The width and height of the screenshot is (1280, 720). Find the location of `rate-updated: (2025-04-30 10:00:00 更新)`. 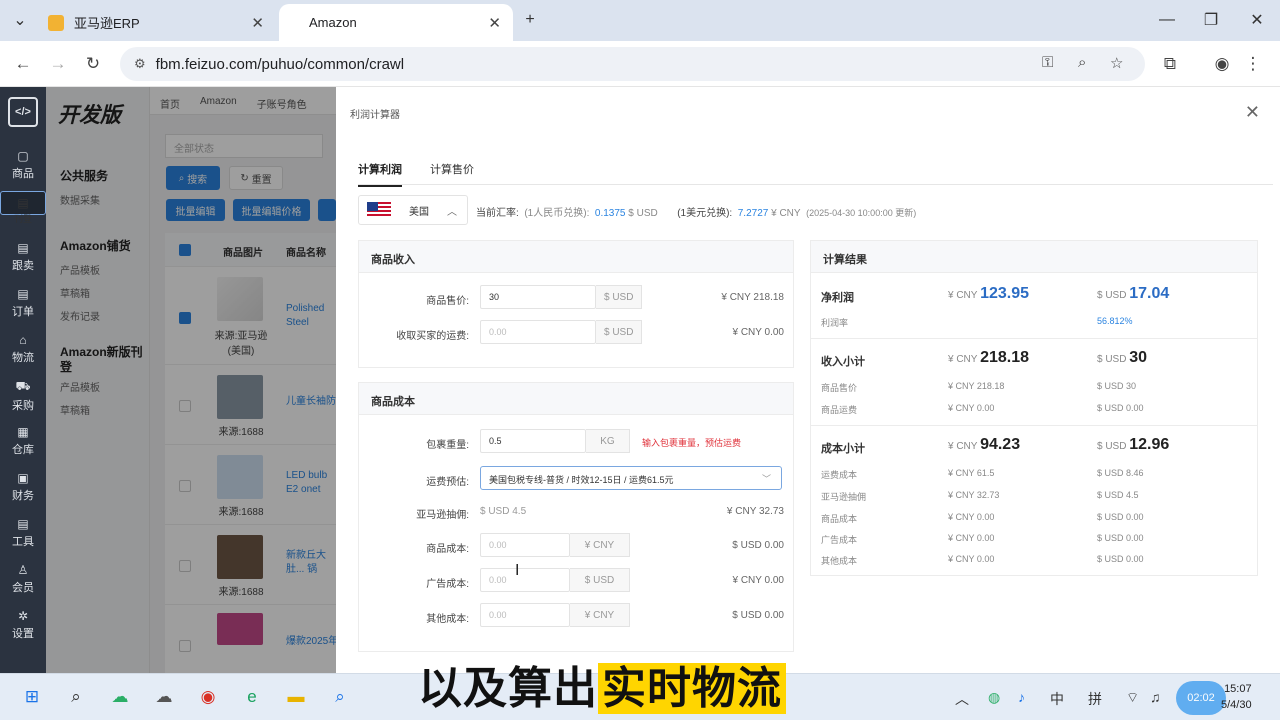

rate-updated: (2025-04-30 10:00:00 更新) is located at coordinates (861, 213).